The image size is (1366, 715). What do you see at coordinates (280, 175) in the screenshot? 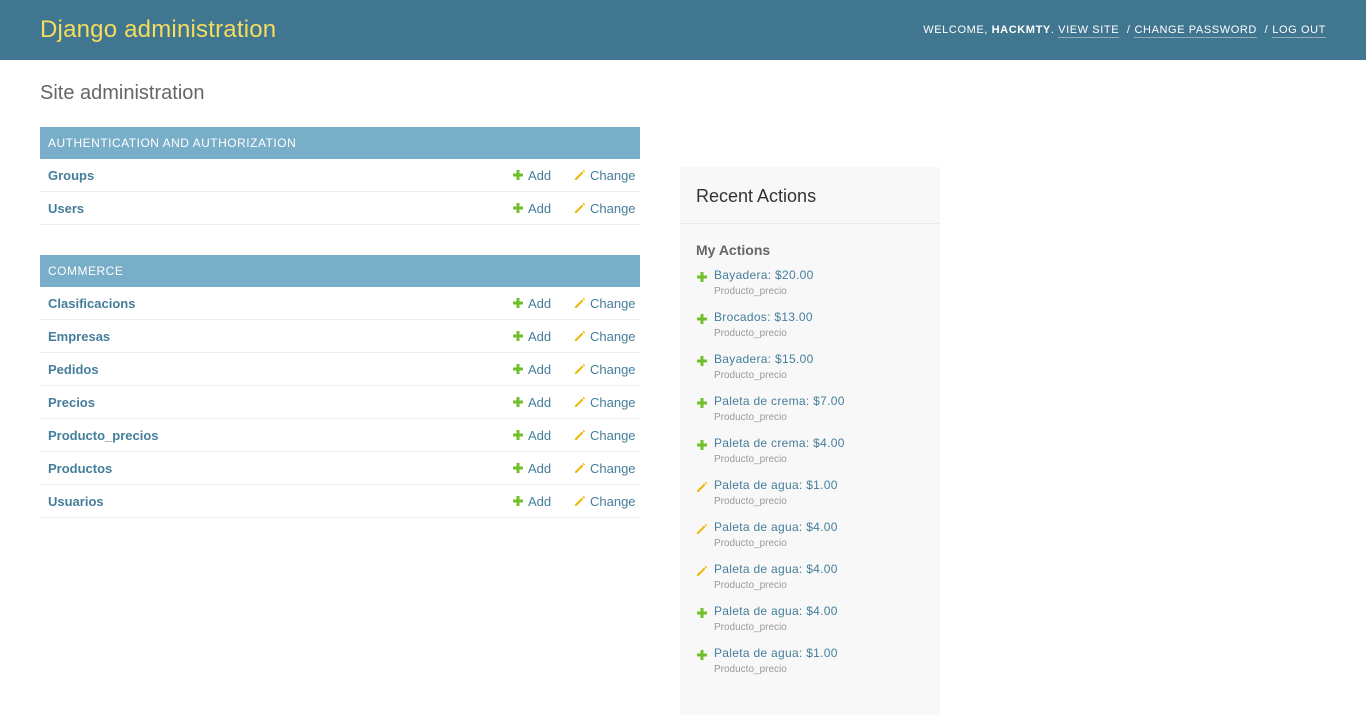
I see `model-link: Groups` at bounding box center [280, 175].